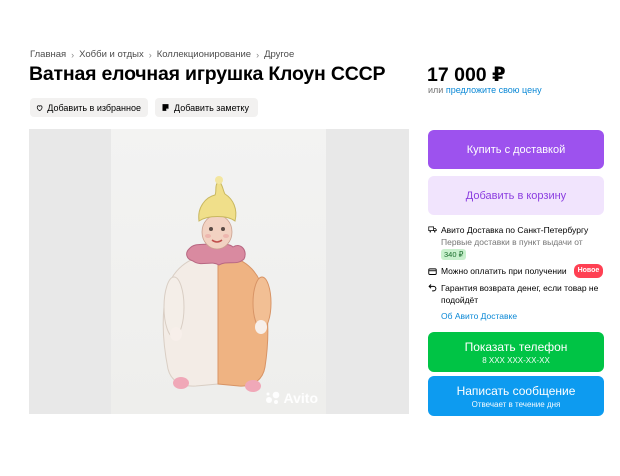  I want to click on price-offer-prefix: или, so click(436, 90).